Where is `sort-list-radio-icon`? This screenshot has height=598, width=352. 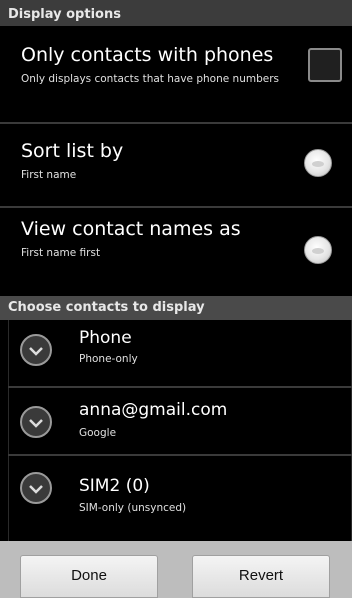 sort-list-radio-icon is located at coordinates (318, 163).